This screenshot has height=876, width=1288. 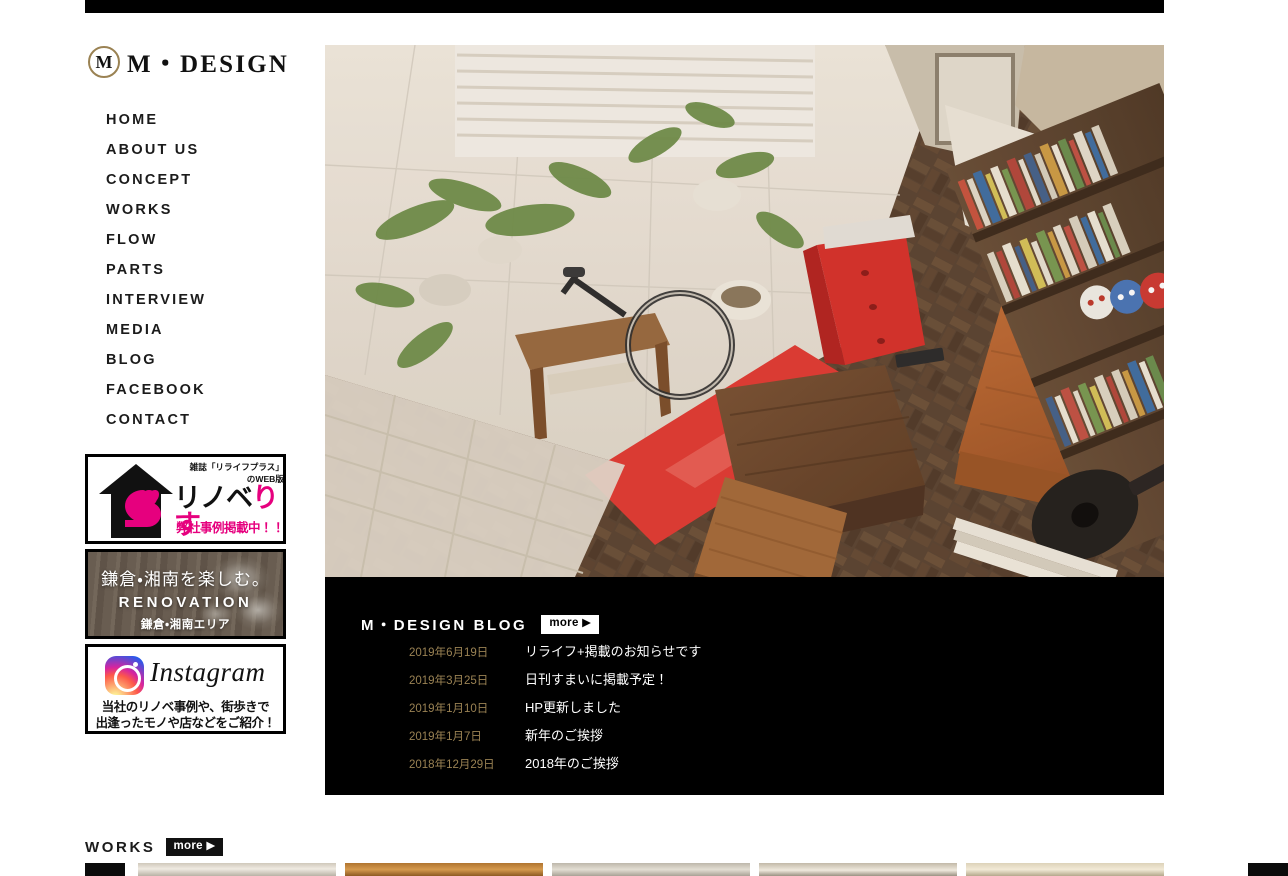 What do you see at coordinates (573, 706) in the screenshot?
I see `blog-entry-title: HP更新しました` at bounding box center [573, 706].